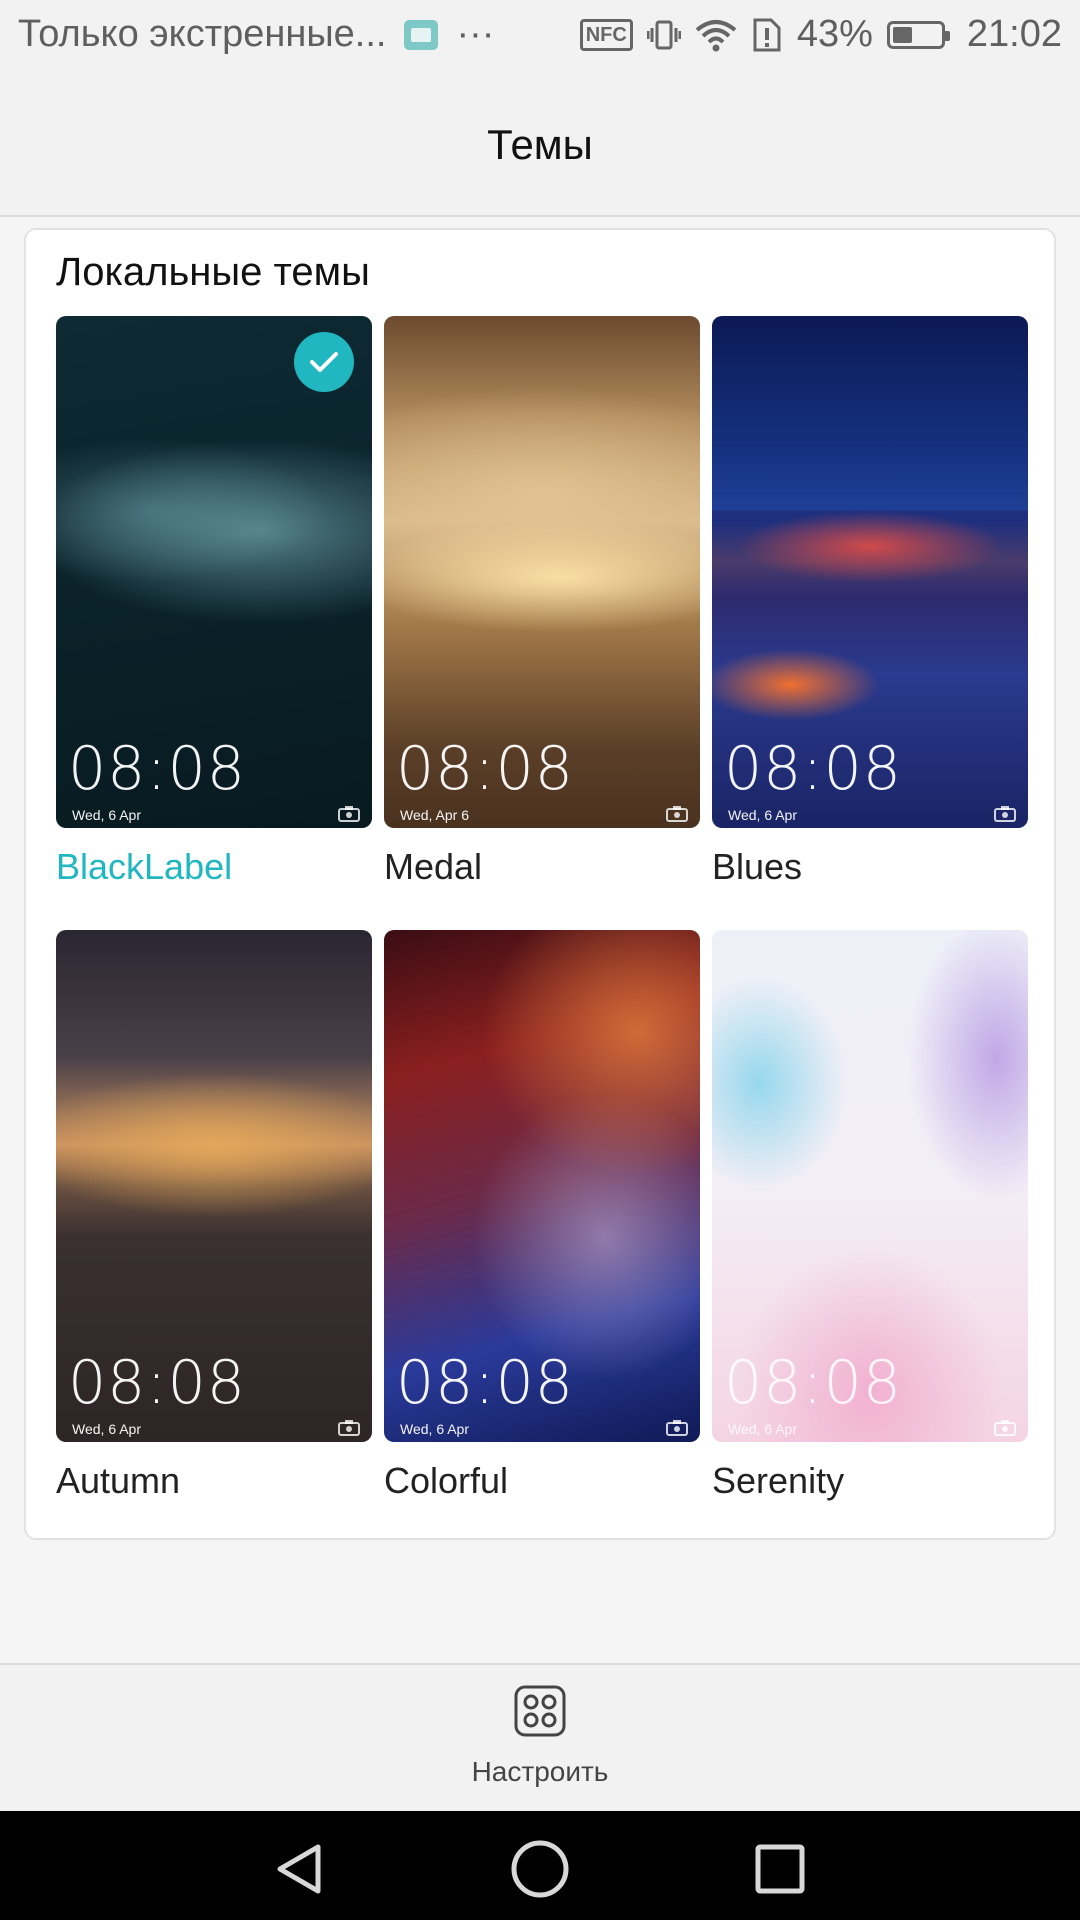  What do you see at coordinates (542, 572) in the screenshot?
I see `theme-preview: 08:08 Wed, Apr 6` at bounding box center [542, 572].